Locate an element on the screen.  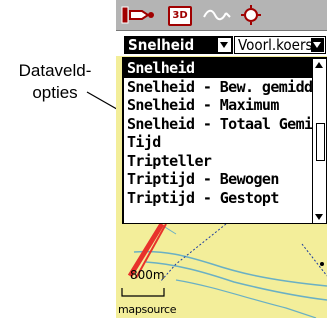
primary-field-dropdown: Snelheid is located at coordinates (178, 45).